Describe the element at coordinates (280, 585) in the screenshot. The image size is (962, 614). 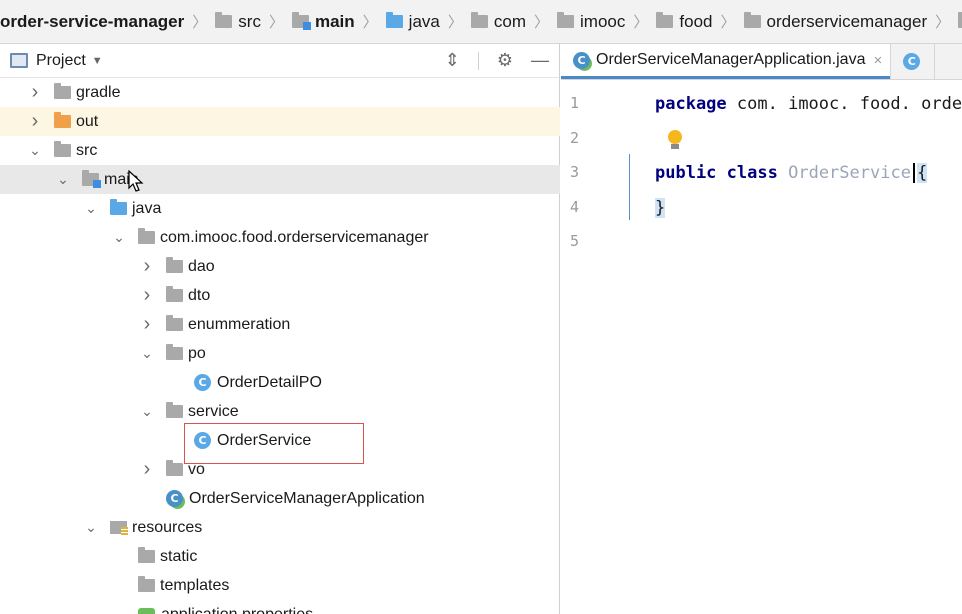
I see `tree-node: templates` at that location.